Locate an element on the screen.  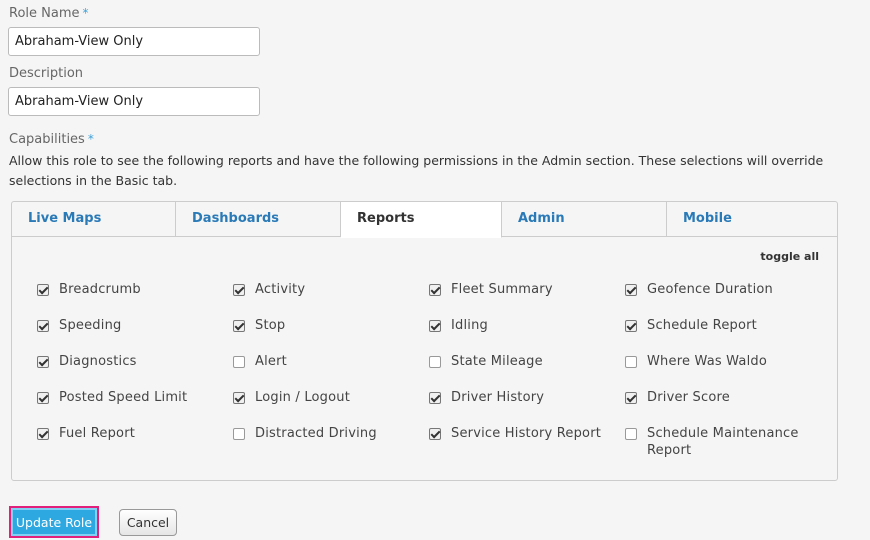
capability-schedule-report: Schedule Report is located at coordinates (720, 325).